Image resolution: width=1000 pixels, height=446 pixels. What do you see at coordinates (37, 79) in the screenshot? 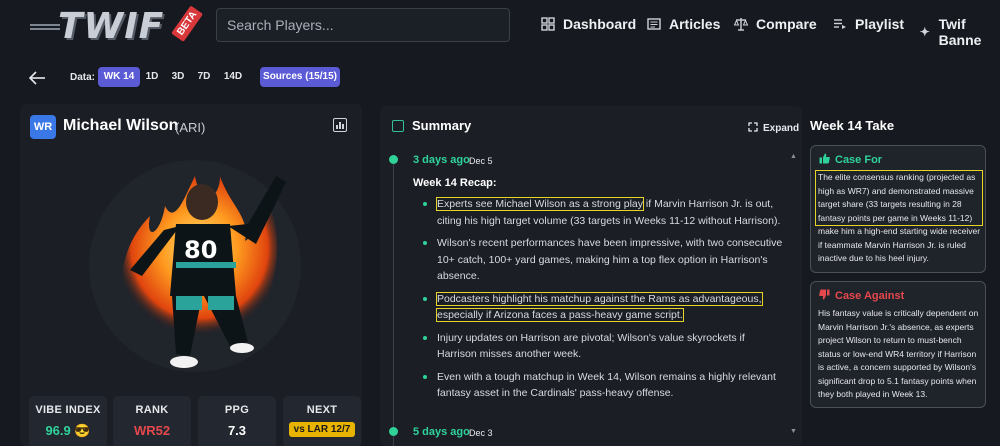
I see `back-arrow-icon` at bounding box center [37, 79].